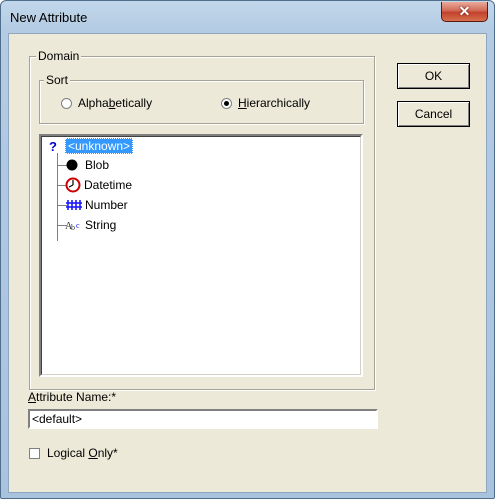 This screenshot has height=501, width=497. I want to click on tree-item-root: ? <unknown>, so click(91, 146).